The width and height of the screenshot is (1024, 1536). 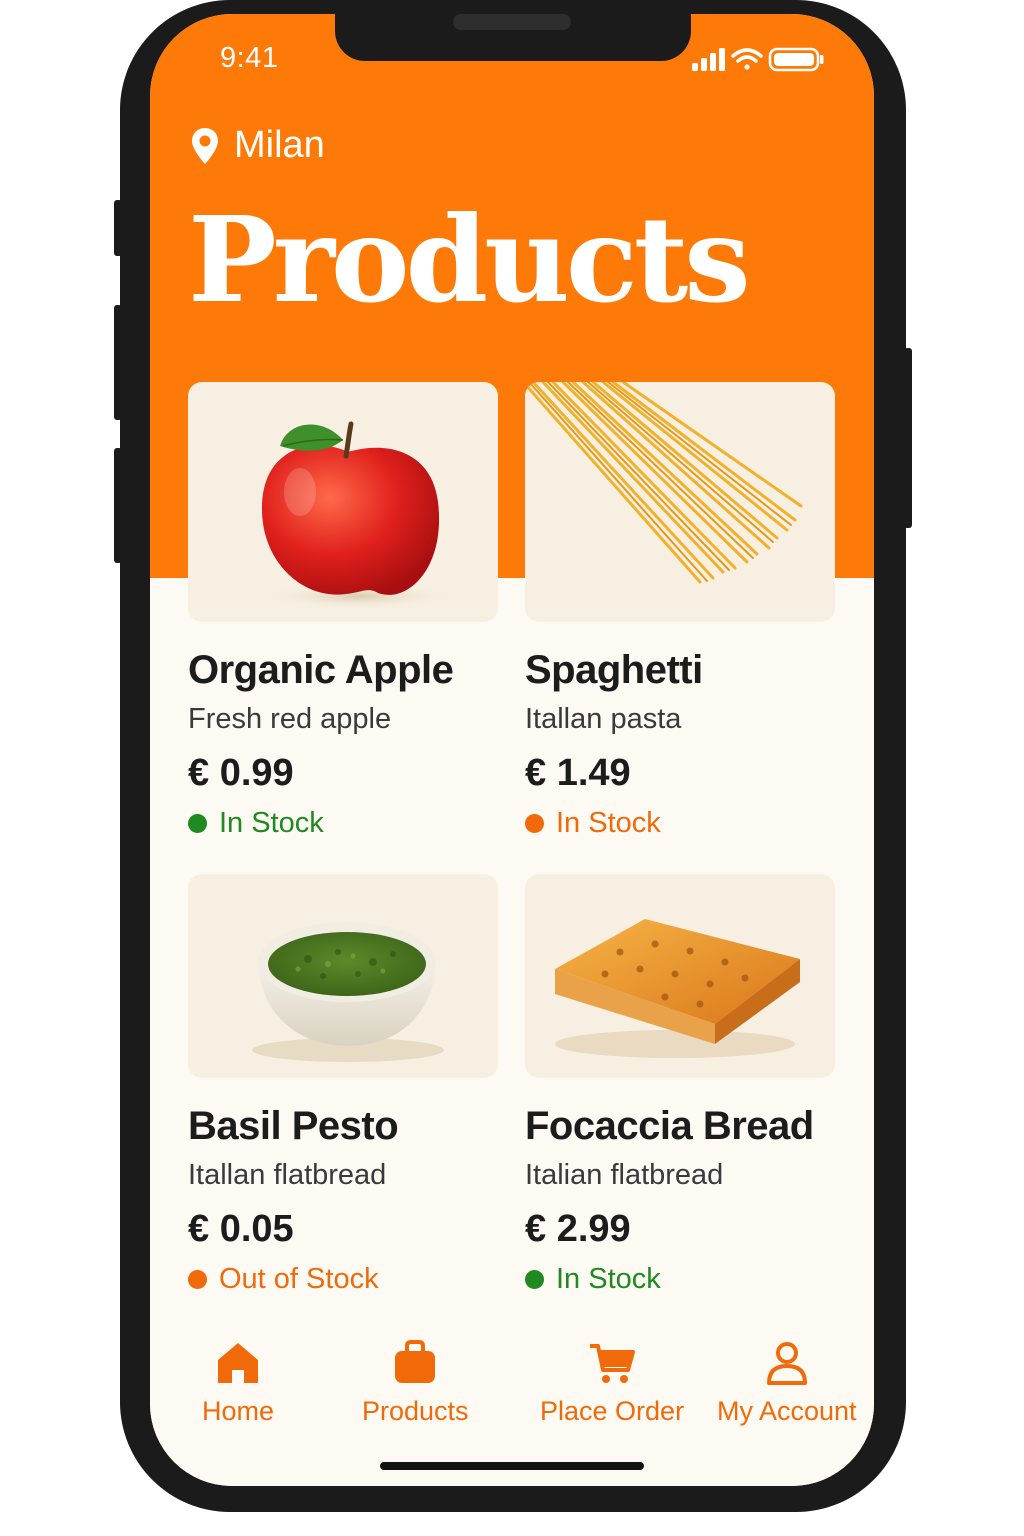 I want to click on product-description: Italian flatbread, so click(x=624, y=1175).